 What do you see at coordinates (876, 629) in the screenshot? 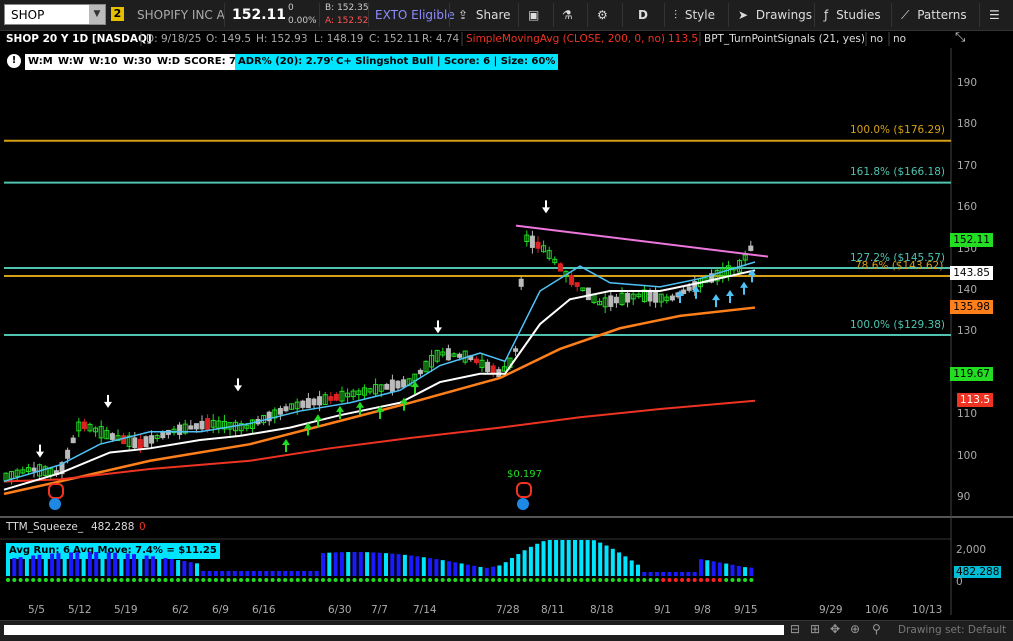
I see `pin-icon: ⚲` at bounding box center [876, 629].